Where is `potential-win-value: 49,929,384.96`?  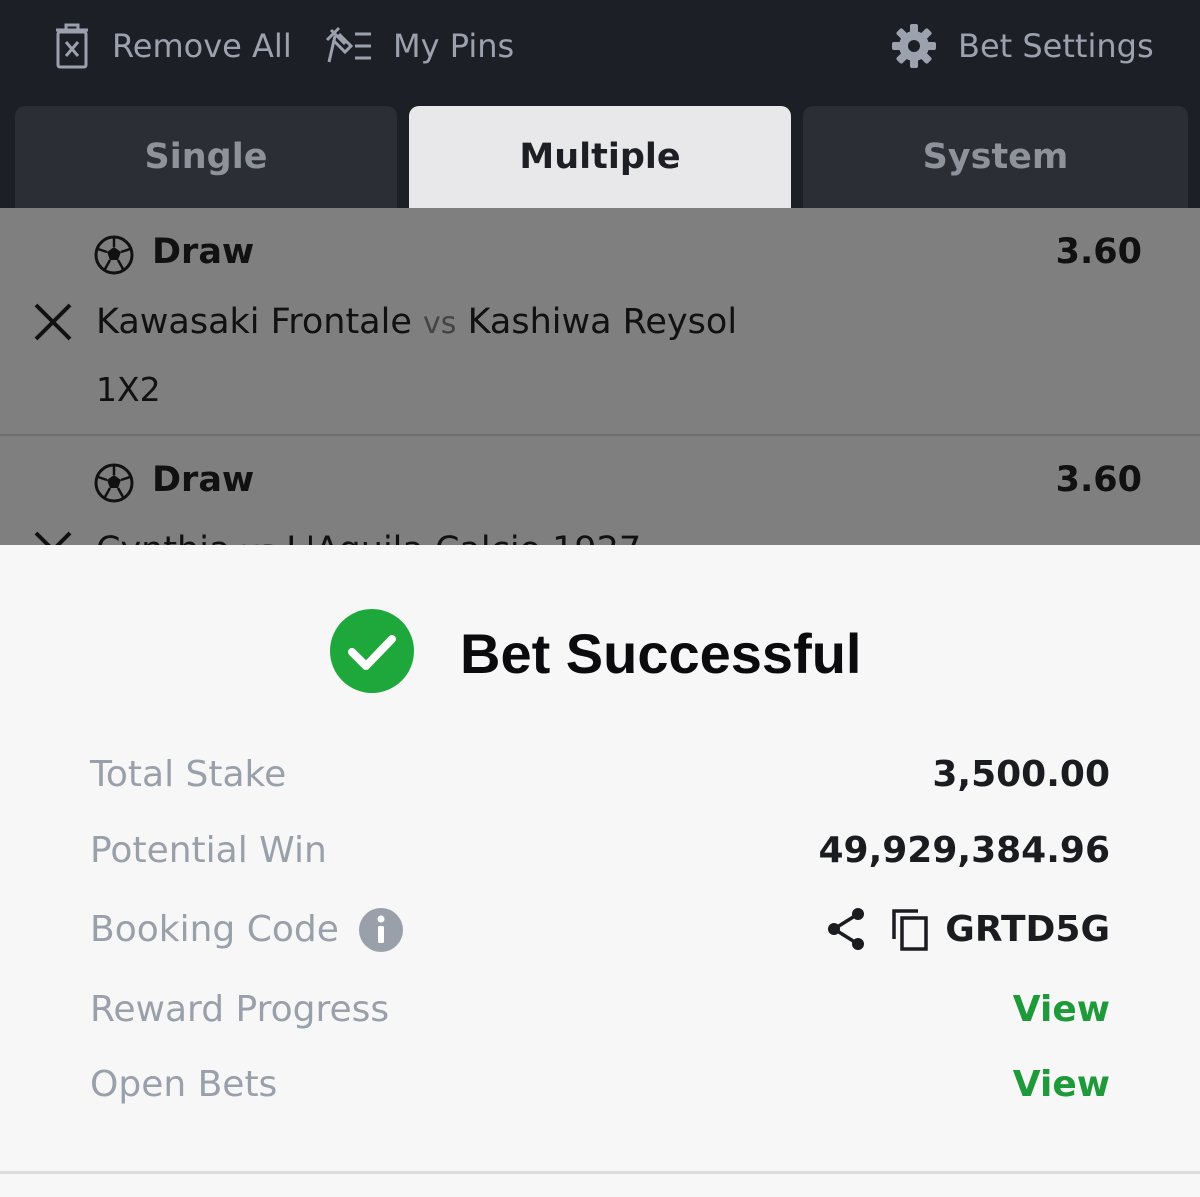 potential-win-value: 49,929,384.96 is located at coordinates (964, 850).